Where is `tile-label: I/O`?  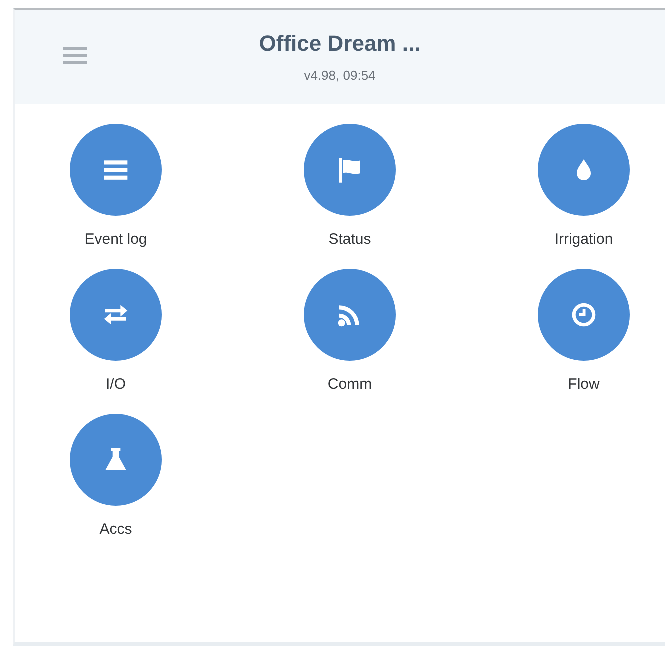
tile-label: I/O is located at coordinates (116, 385).